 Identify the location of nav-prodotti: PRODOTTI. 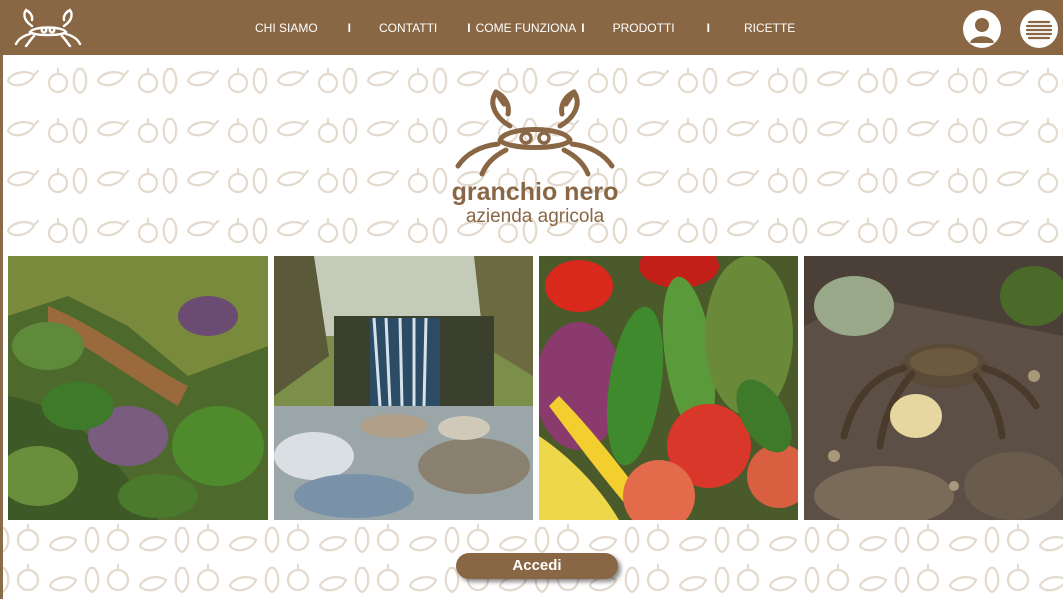
(644, 28).